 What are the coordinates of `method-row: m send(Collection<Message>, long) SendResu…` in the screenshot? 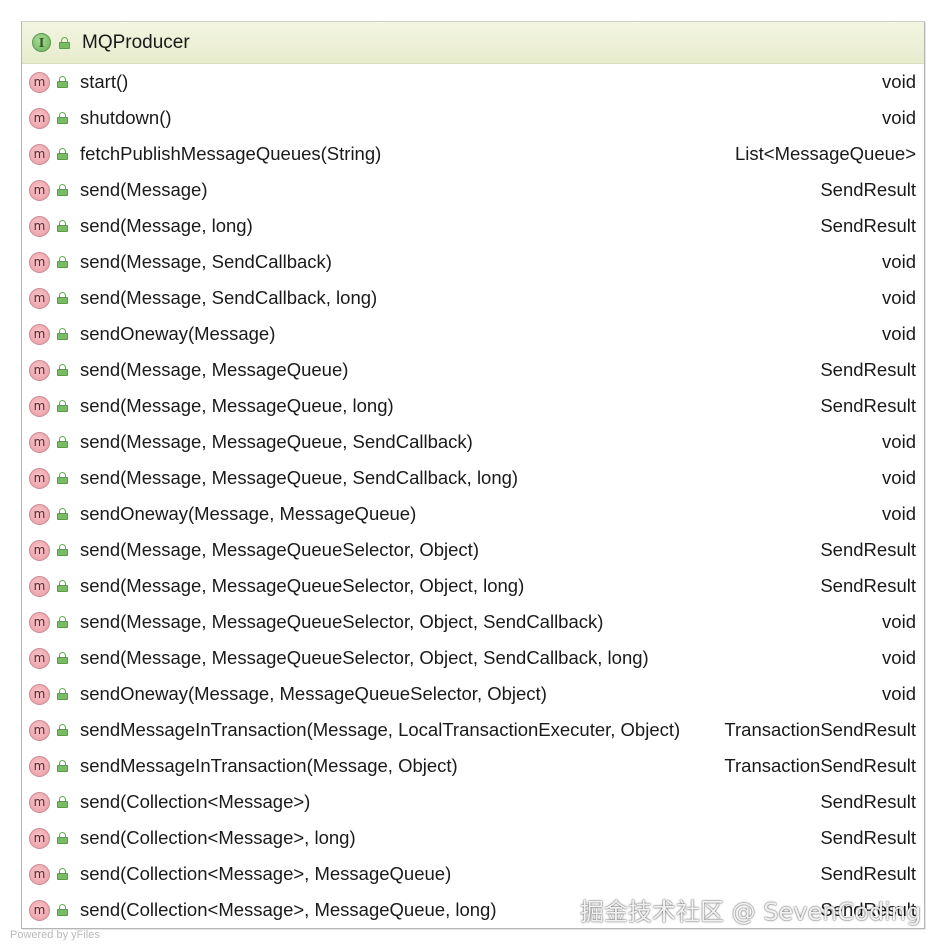 It's located at (473, 838).